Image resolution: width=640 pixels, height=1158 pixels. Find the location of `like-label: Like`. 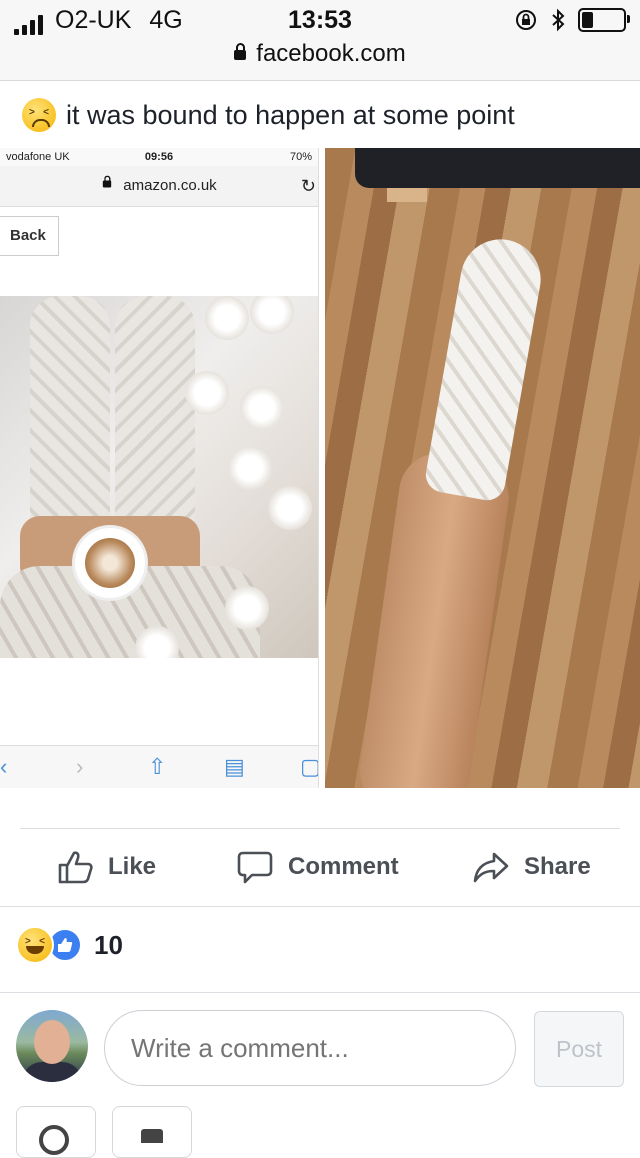

like-label: Like is located at coordinates (132, 866).